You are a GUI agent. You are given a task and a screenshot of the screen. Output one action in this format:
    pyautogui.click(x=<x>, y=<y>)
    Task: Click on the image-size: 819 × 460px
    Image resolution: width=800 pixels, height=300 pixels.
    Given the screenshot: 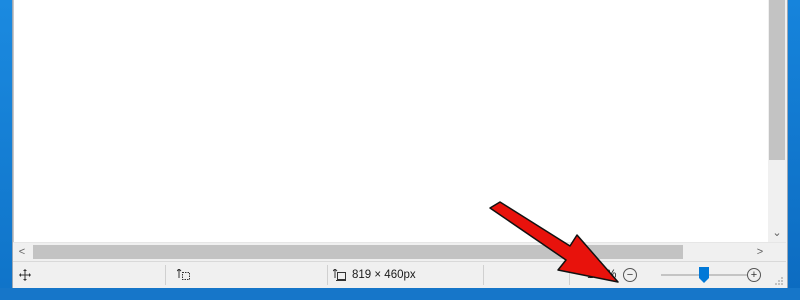 What is the action you would take?
    pyautogui.click(x=374, y=275)
    